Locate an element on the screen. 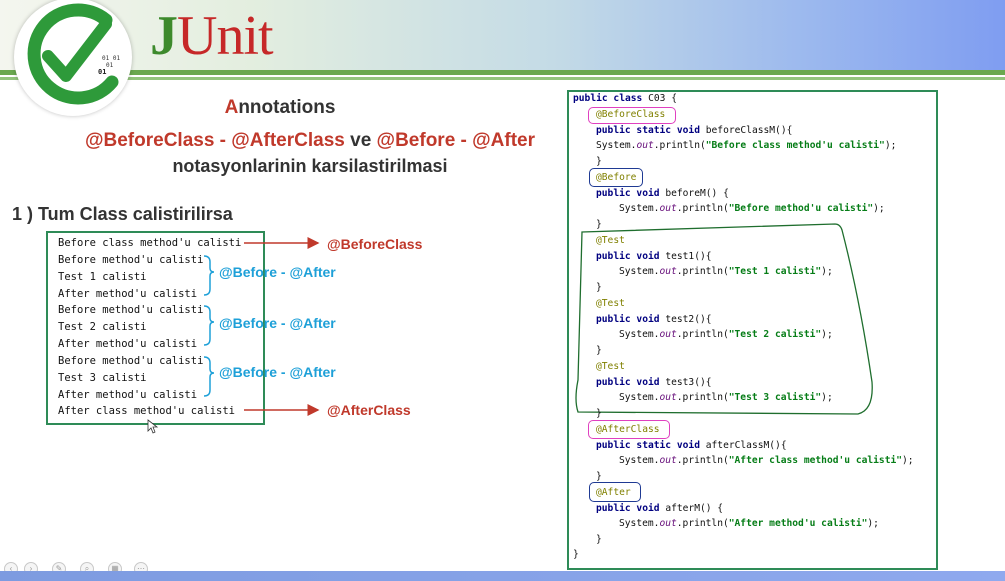 This screenshot has width=1005, height=581. label-before-after-3: @Before - @After is located at coordinates (277, 372).